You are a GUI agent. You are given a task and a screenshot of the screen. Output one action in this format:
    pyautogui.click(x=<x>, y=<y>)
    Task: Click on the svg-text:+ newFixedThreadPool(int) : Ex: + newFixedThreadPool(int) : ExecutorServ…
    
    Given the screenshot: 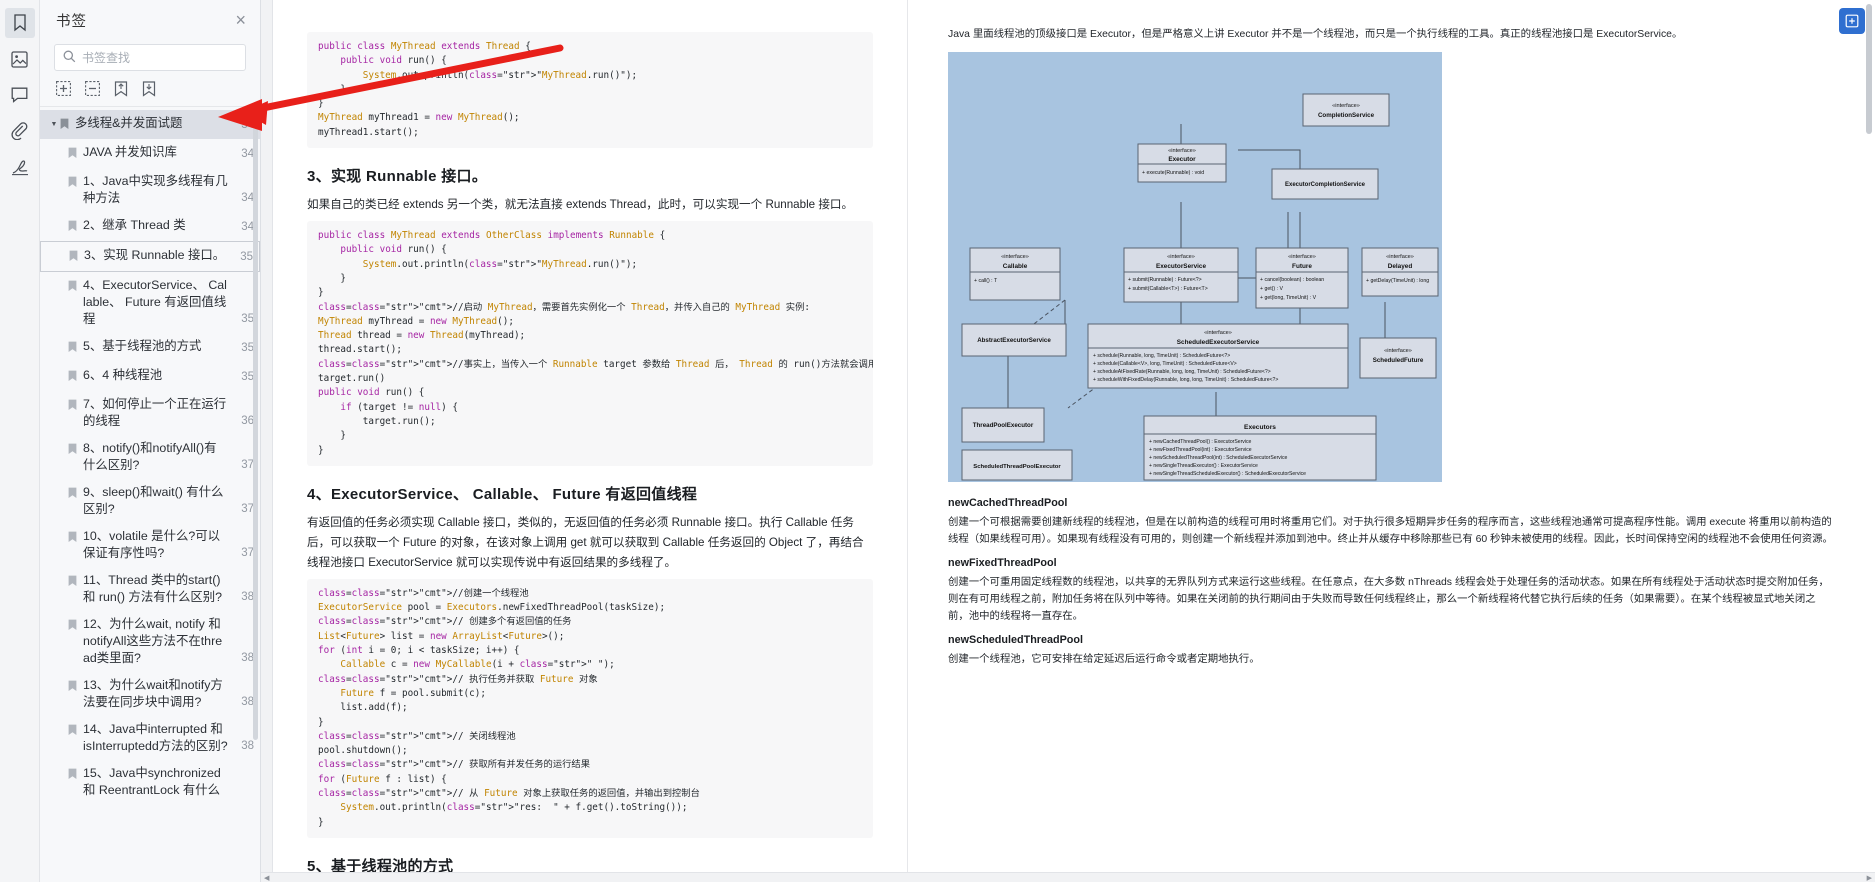 What is the action you would take?
    pyautogui.click(x=1200, y=450)
    